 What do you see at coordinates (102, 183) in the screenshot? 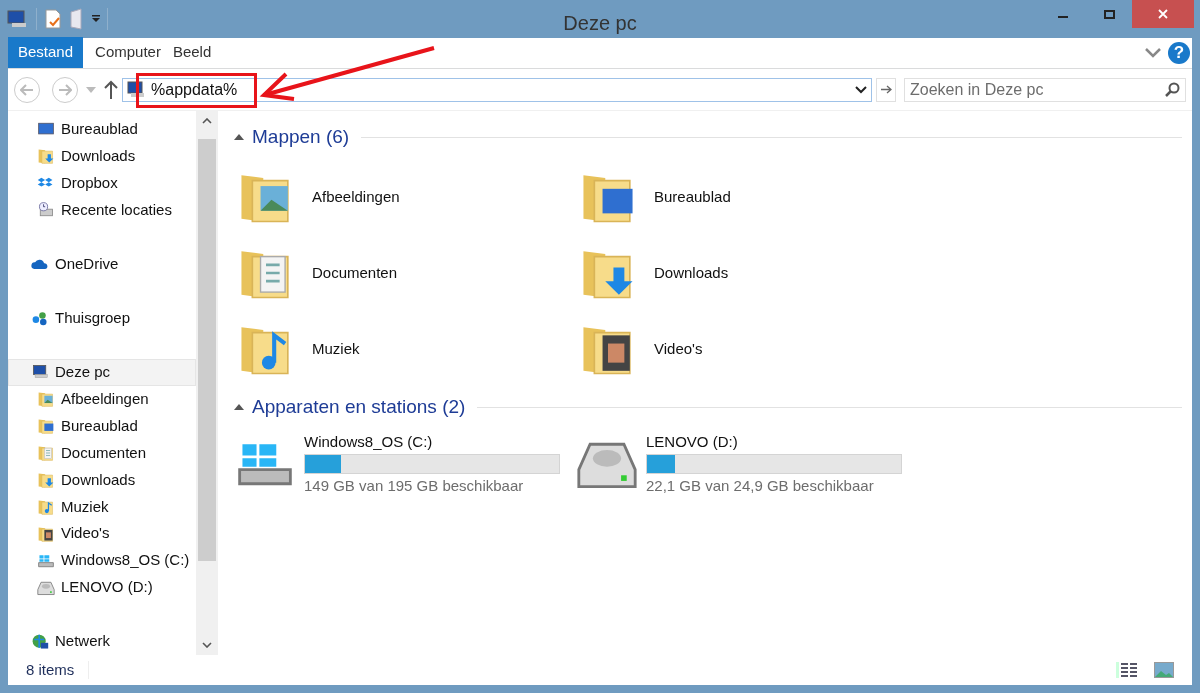
I see `nav-item: Dropbox` at bounding box center [102, 183].